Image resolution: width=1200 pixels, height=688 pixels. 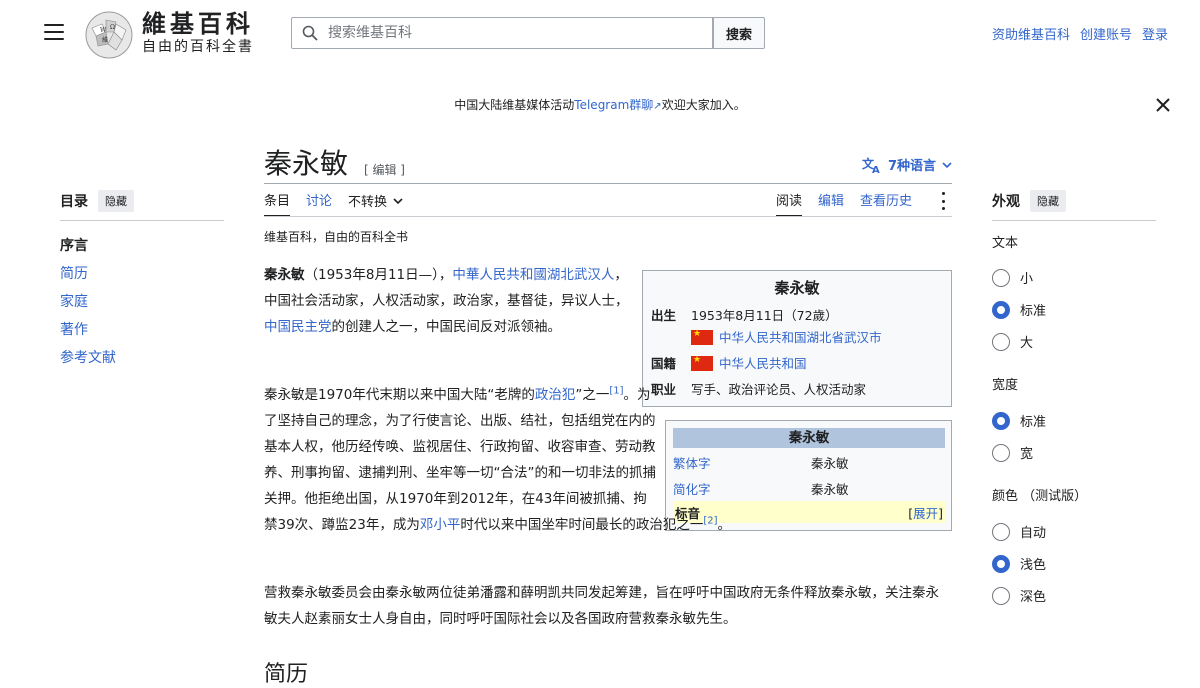 What do you see at coordinates (1048, 201) in the screenshot?
I see `appearance-hide-button: 隐藏` at bounding box center [1048, 201].